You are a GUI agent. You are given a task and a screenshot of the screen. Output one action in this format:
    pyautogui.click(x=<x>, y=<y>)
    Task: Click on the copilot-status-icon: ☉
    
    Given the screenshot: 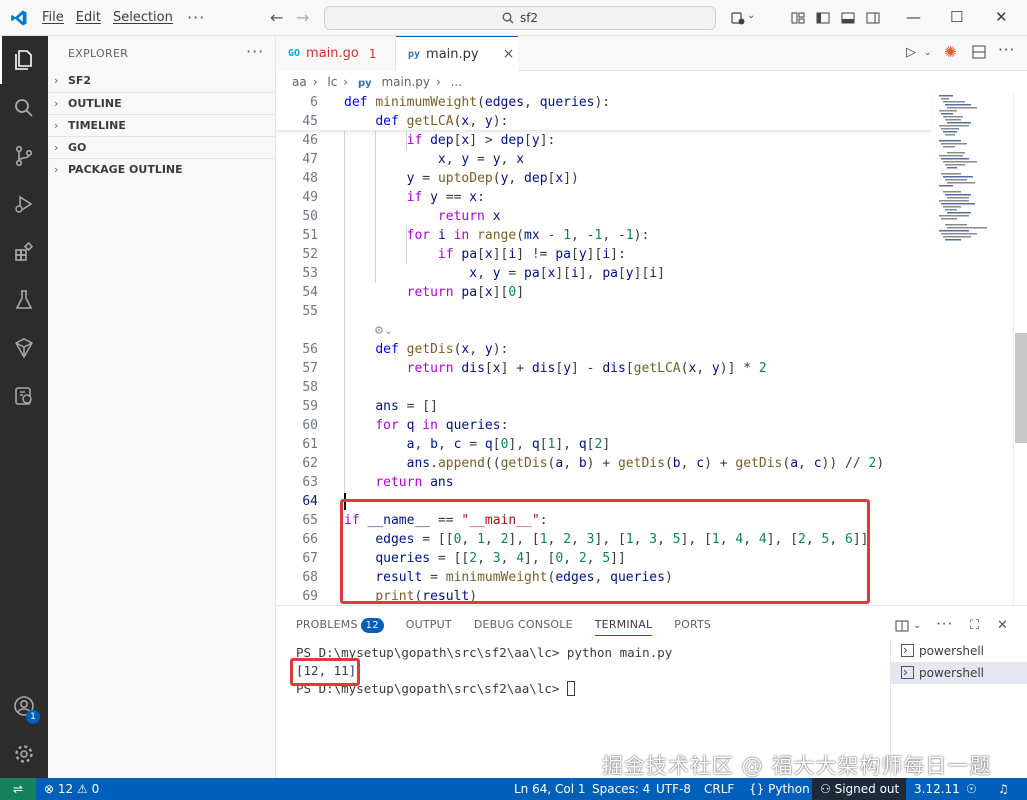 What is the action you would take?
    pyautogui.click(x=971, y=789)
    